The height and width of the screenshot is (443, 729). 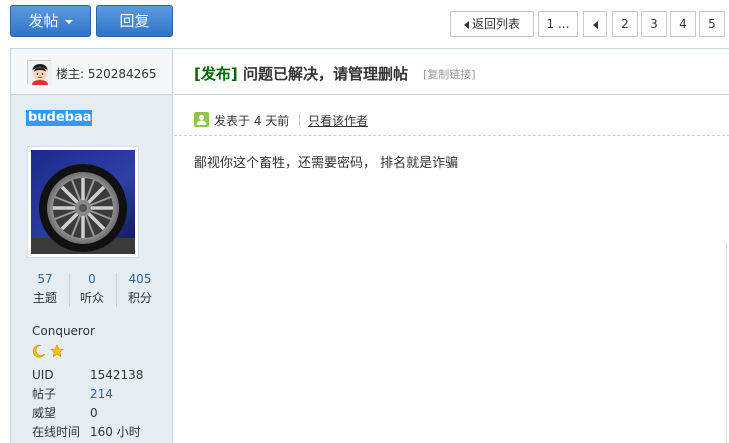 What do you see at coordinates (299, 120) in the screenshot?
I see `divider` at bounding box center [299, 120].